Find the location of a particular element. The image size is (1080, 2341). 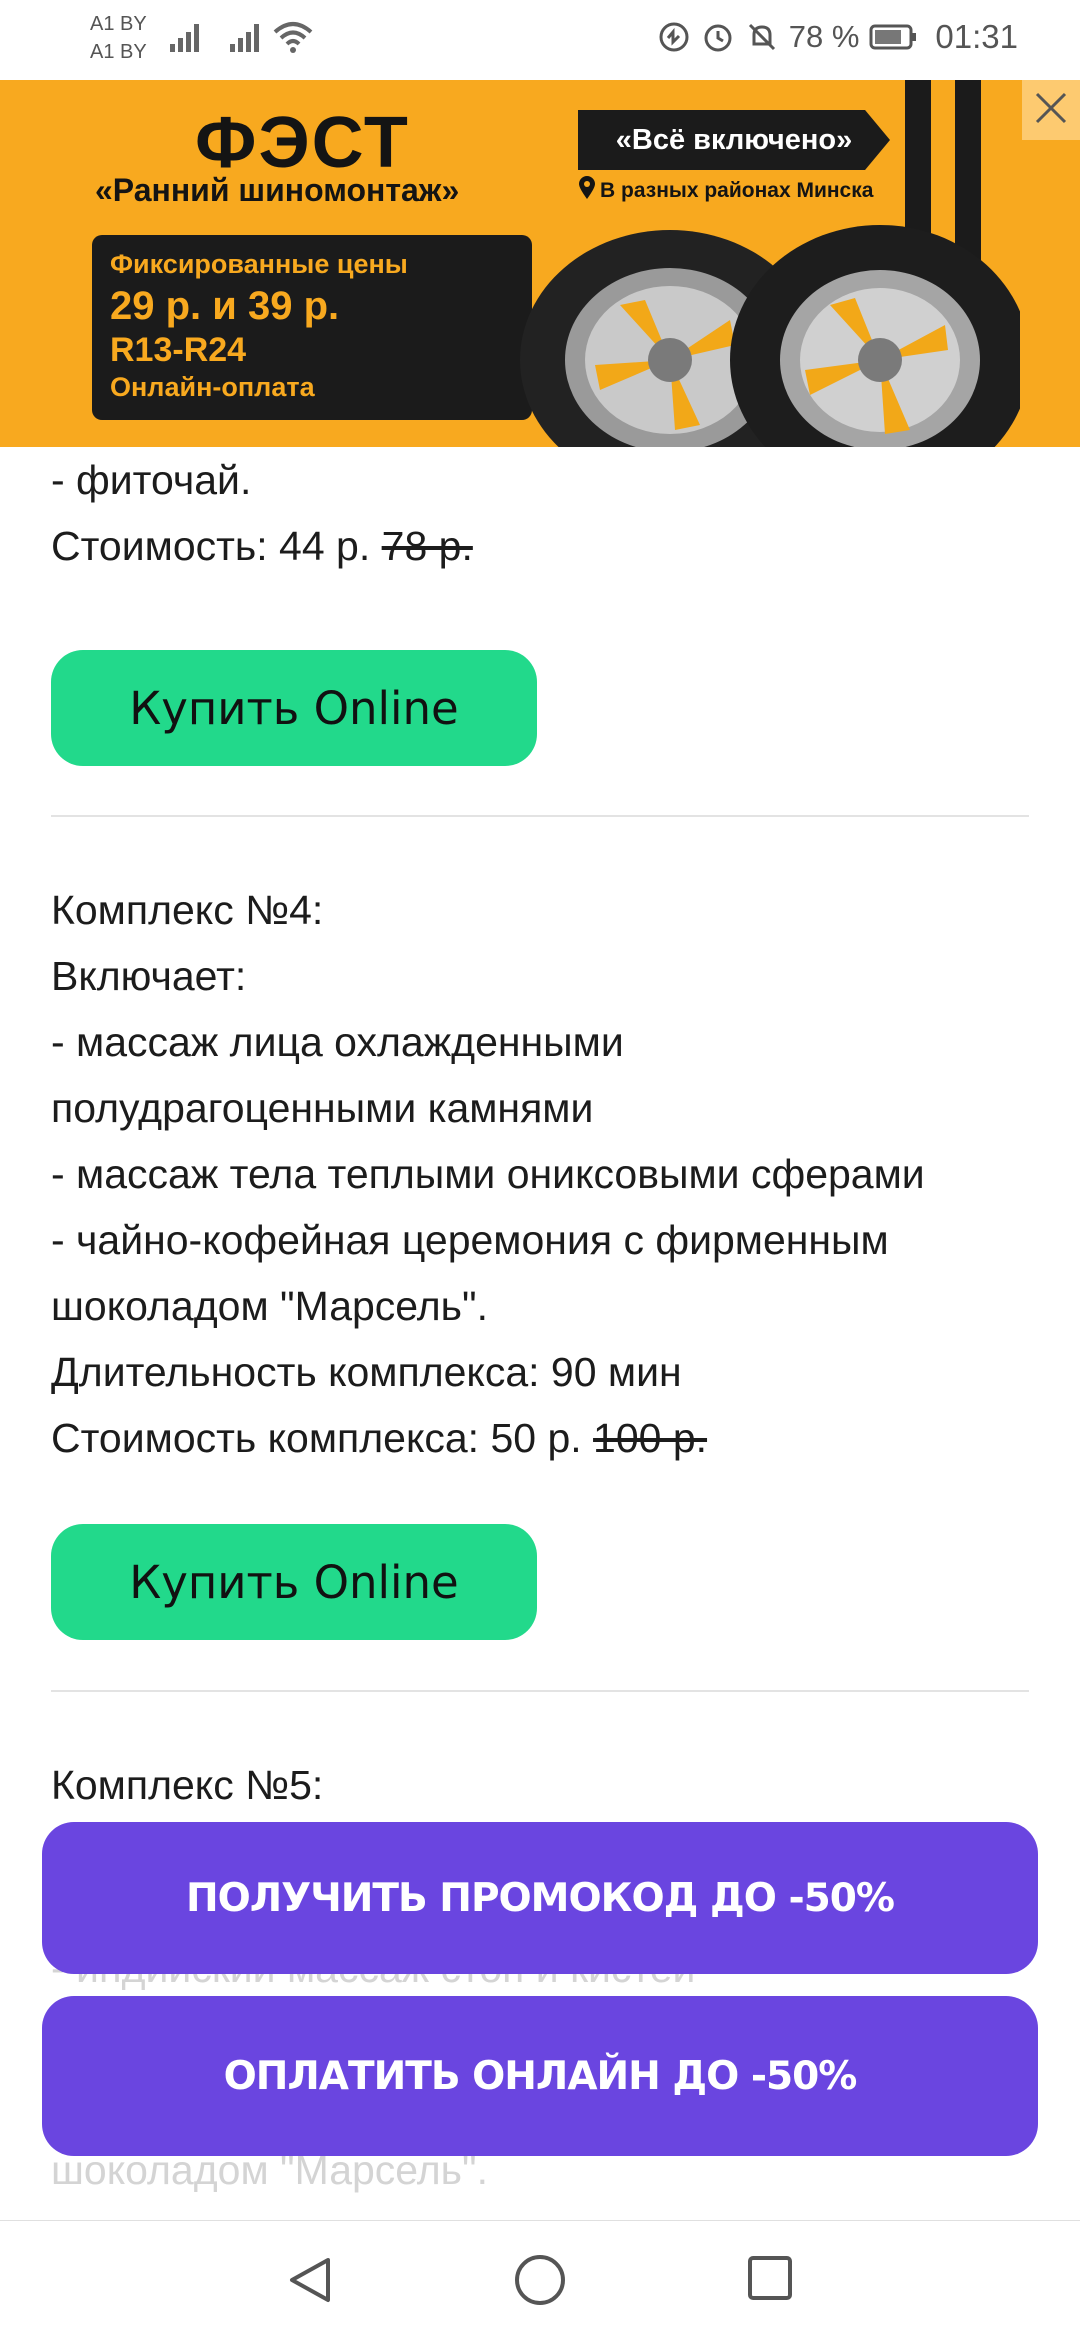

buy-online-button: Купить Online is located at coordinates (294, 708).